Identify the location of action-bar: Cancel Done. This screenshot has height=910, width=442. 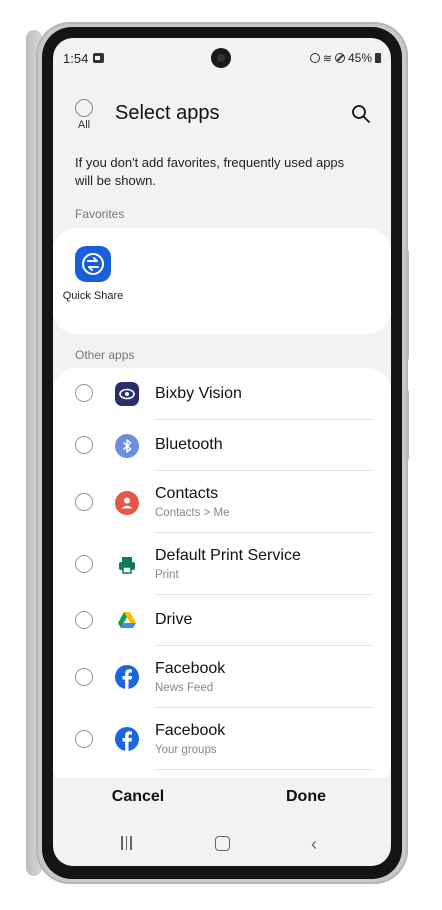
(222, 800).